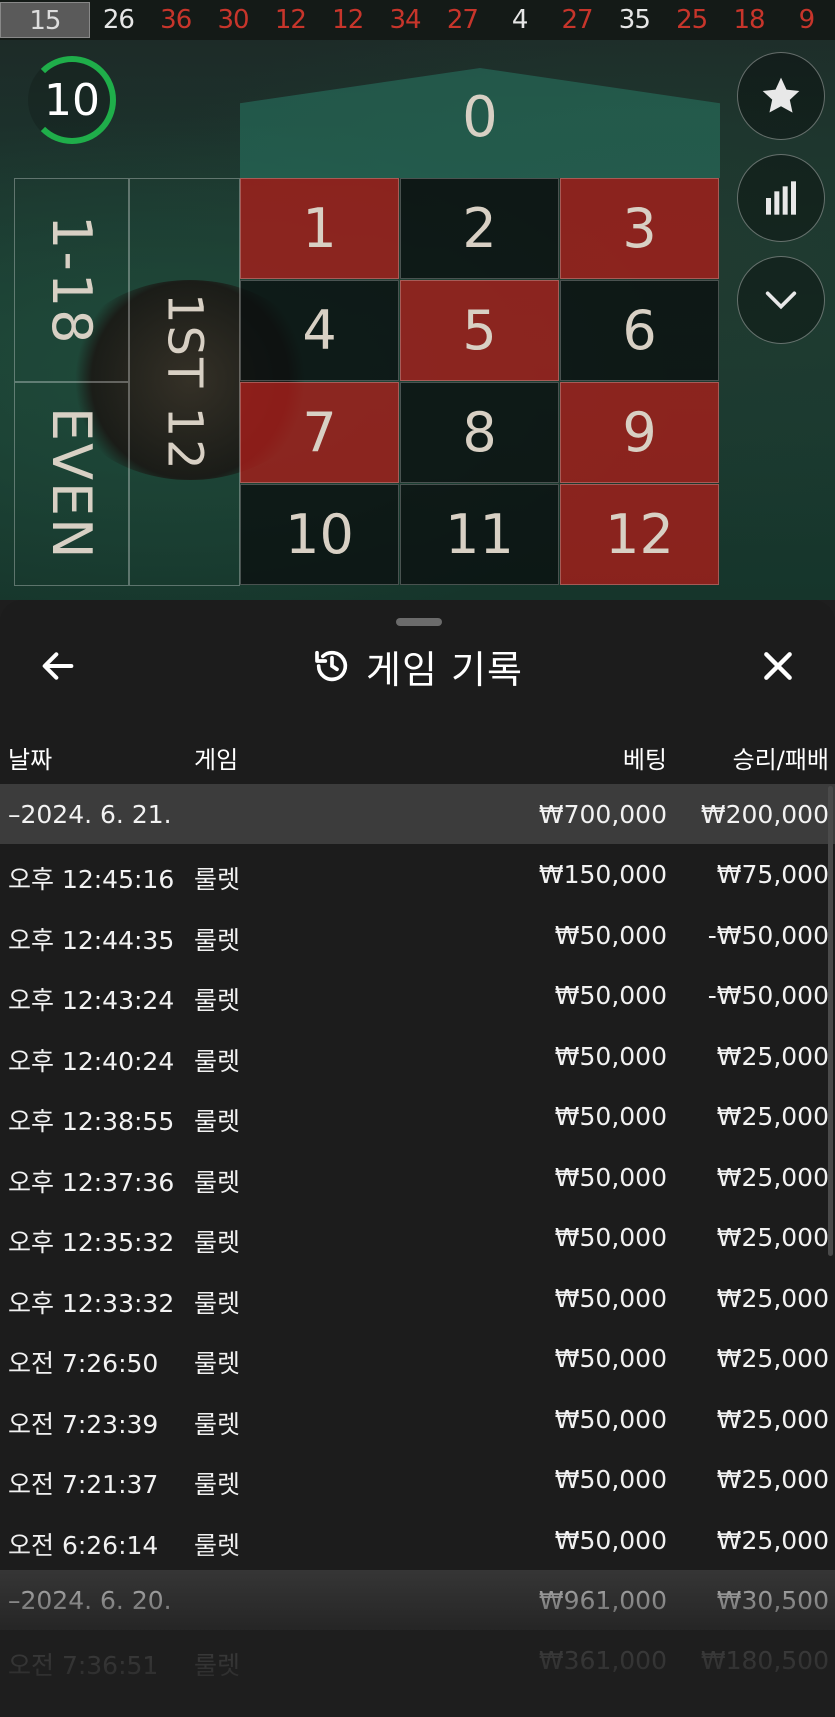 Image resolution: width=835 pixels, height=1717 pixels. I want to click on table-row: 오전 7:21:37 룰렛 ₩50,000 ₩25,000, so click(417, 1479).